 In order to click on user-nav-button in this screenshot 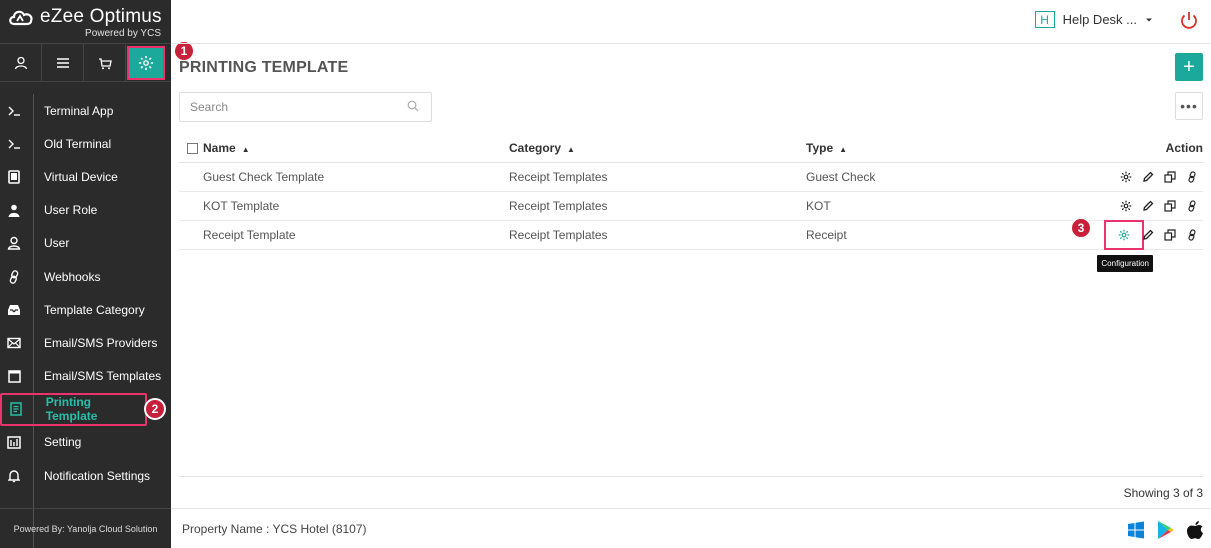, I will do `click(21, 63)`.